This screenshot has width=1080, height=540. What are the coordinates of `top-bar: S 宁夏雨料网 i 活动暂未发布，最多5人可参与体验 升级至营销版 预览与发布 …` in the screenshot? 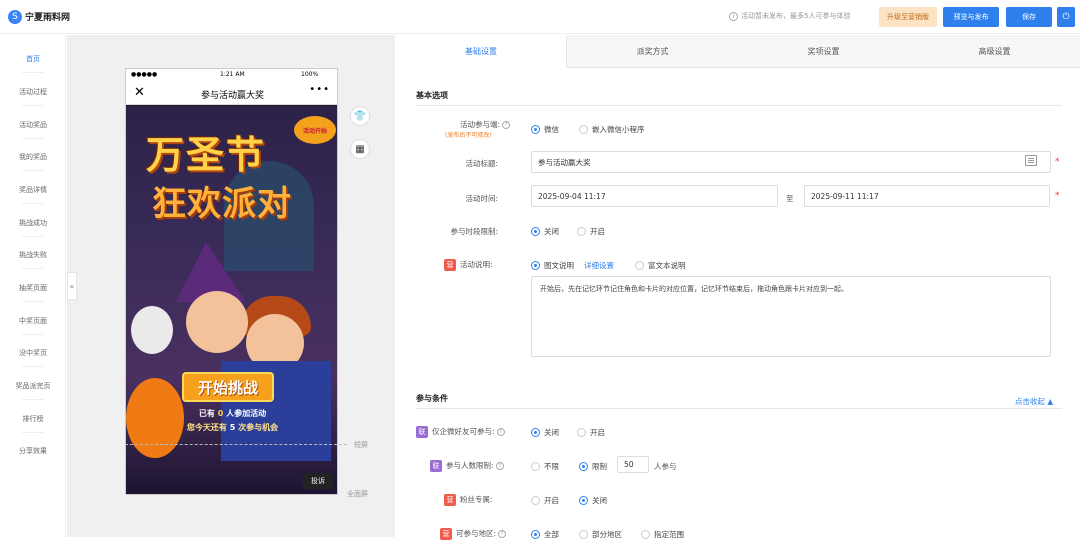 It's located at (540, 17).